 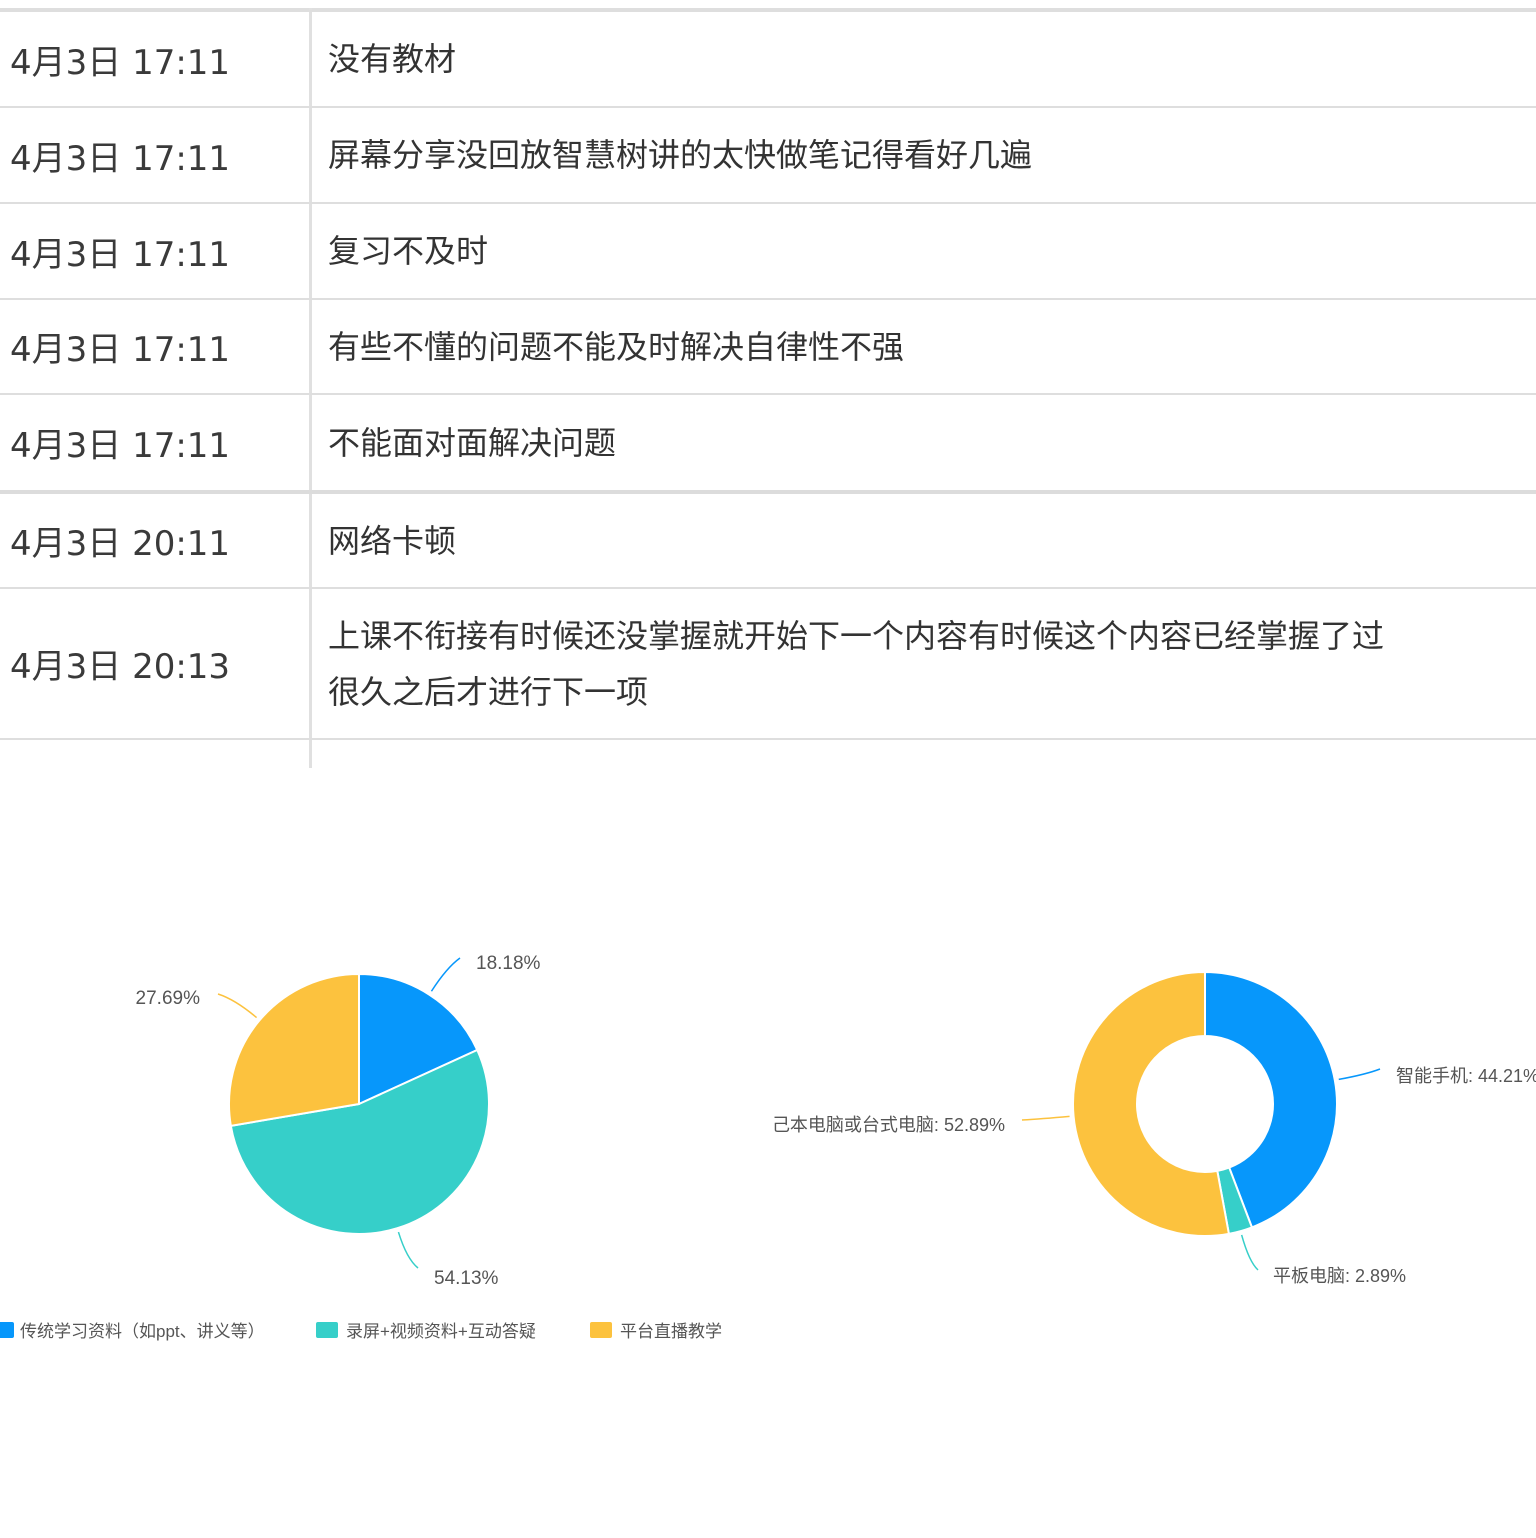 What do you see at coordinates (408, 251) in the screenshot?
I see `row-text: 复习不及时` at bounding box center [408, 251].